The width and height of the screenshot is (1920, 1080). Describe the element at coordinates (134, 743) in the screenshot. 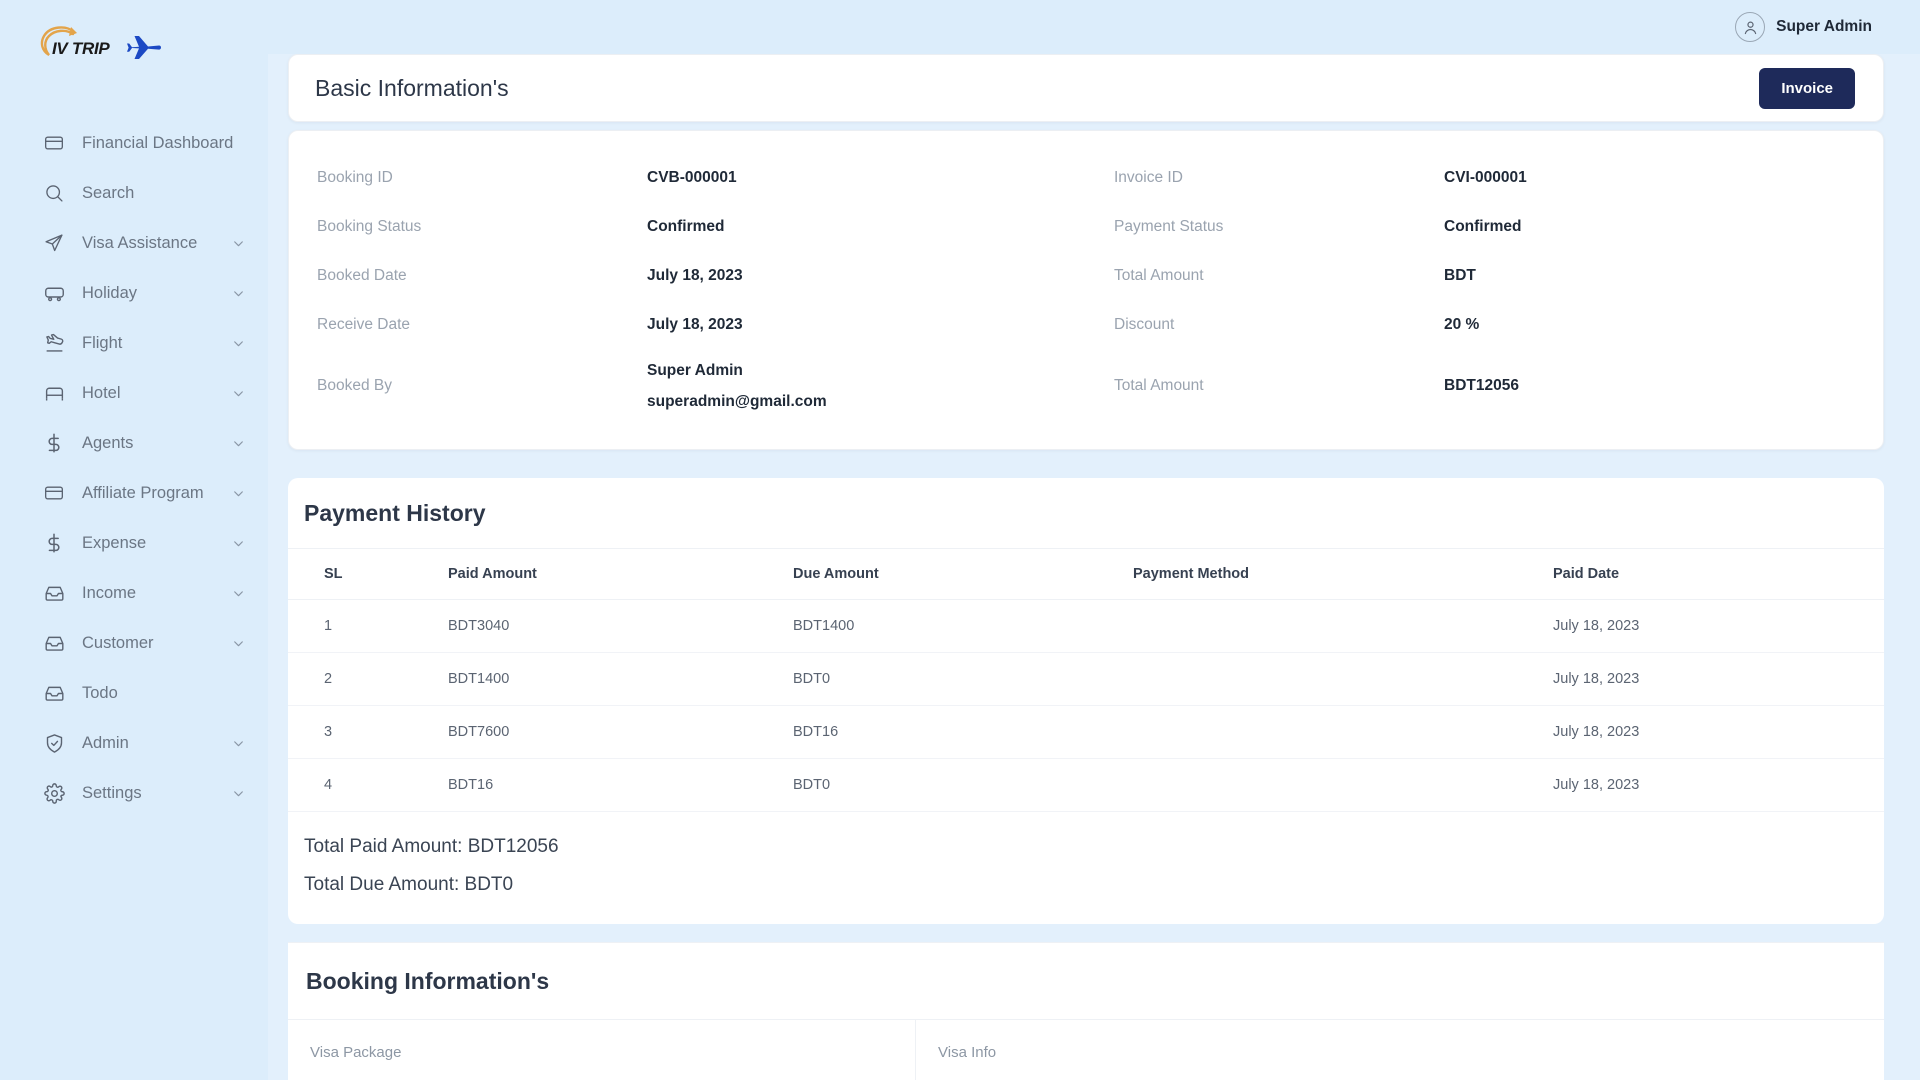

I see `sidebar-item-admin: Admin` at that location.